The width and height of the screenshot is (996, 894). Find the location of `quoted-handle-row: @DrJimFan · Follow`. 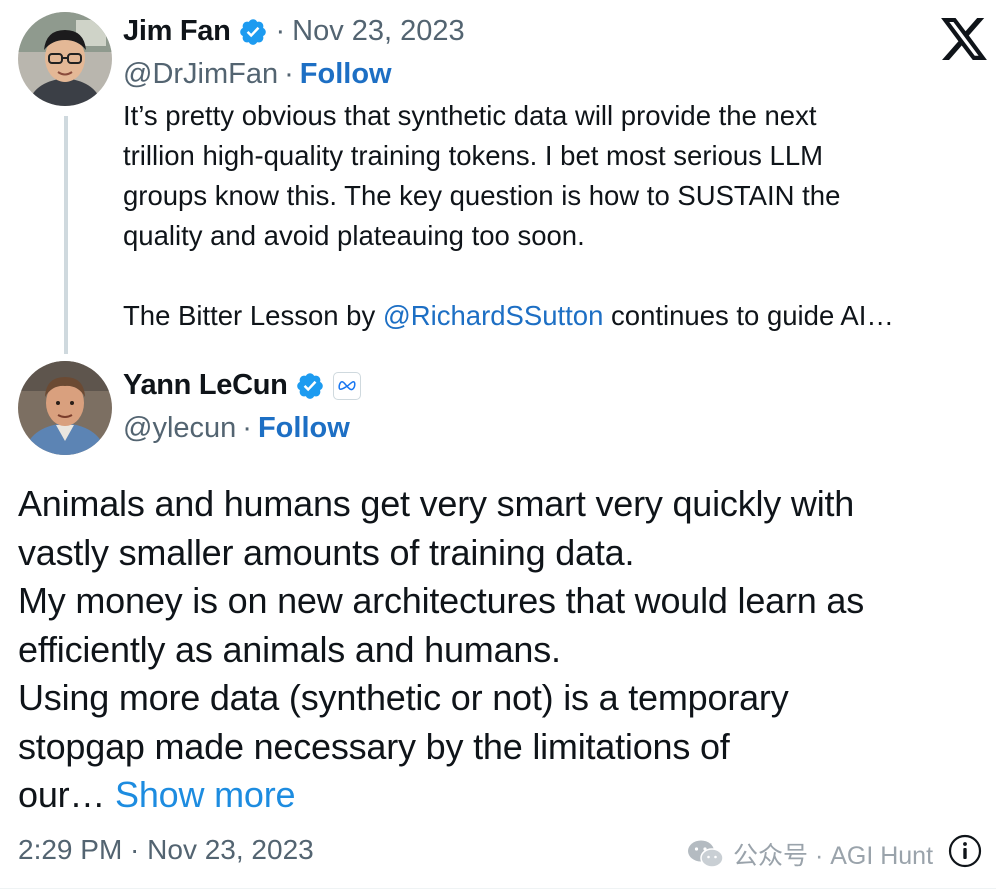

quoted-handle-row: @DrJimFan · Follow is located at coordinates (257, 74).